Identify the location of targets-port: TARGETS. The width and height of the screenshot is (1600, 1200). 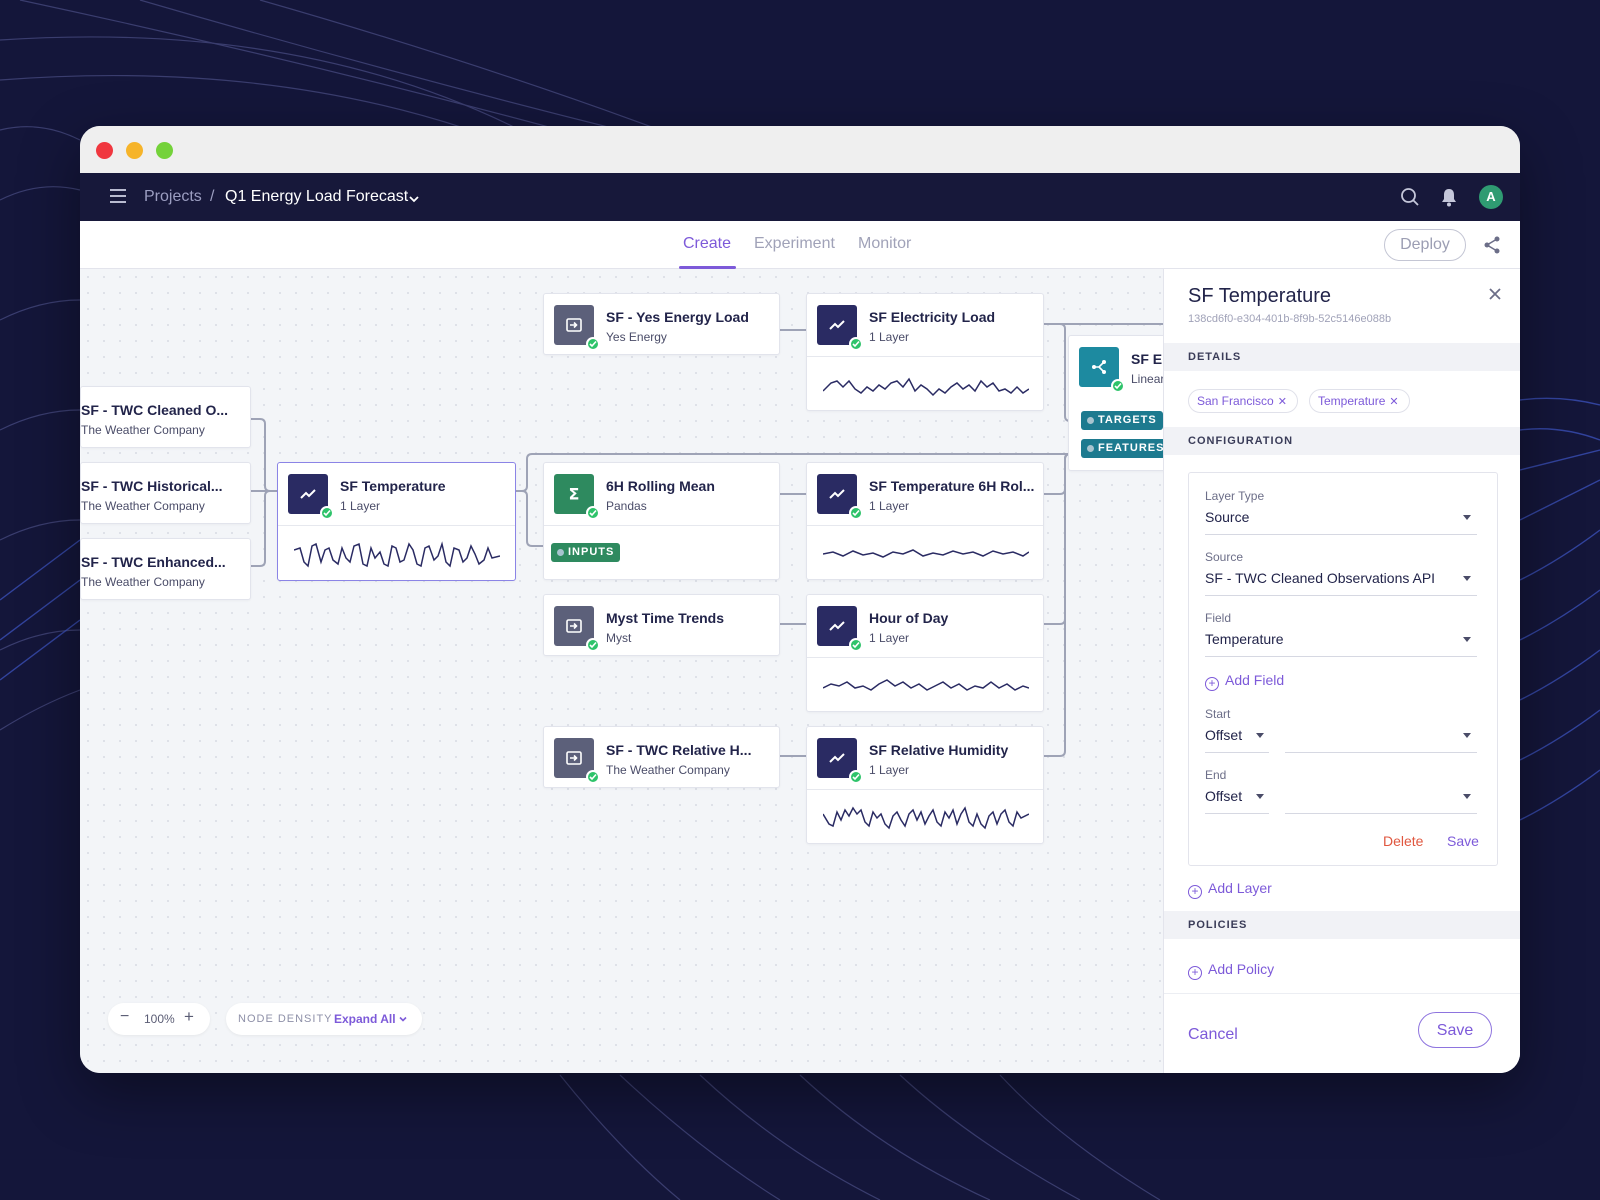
(1122, 420).